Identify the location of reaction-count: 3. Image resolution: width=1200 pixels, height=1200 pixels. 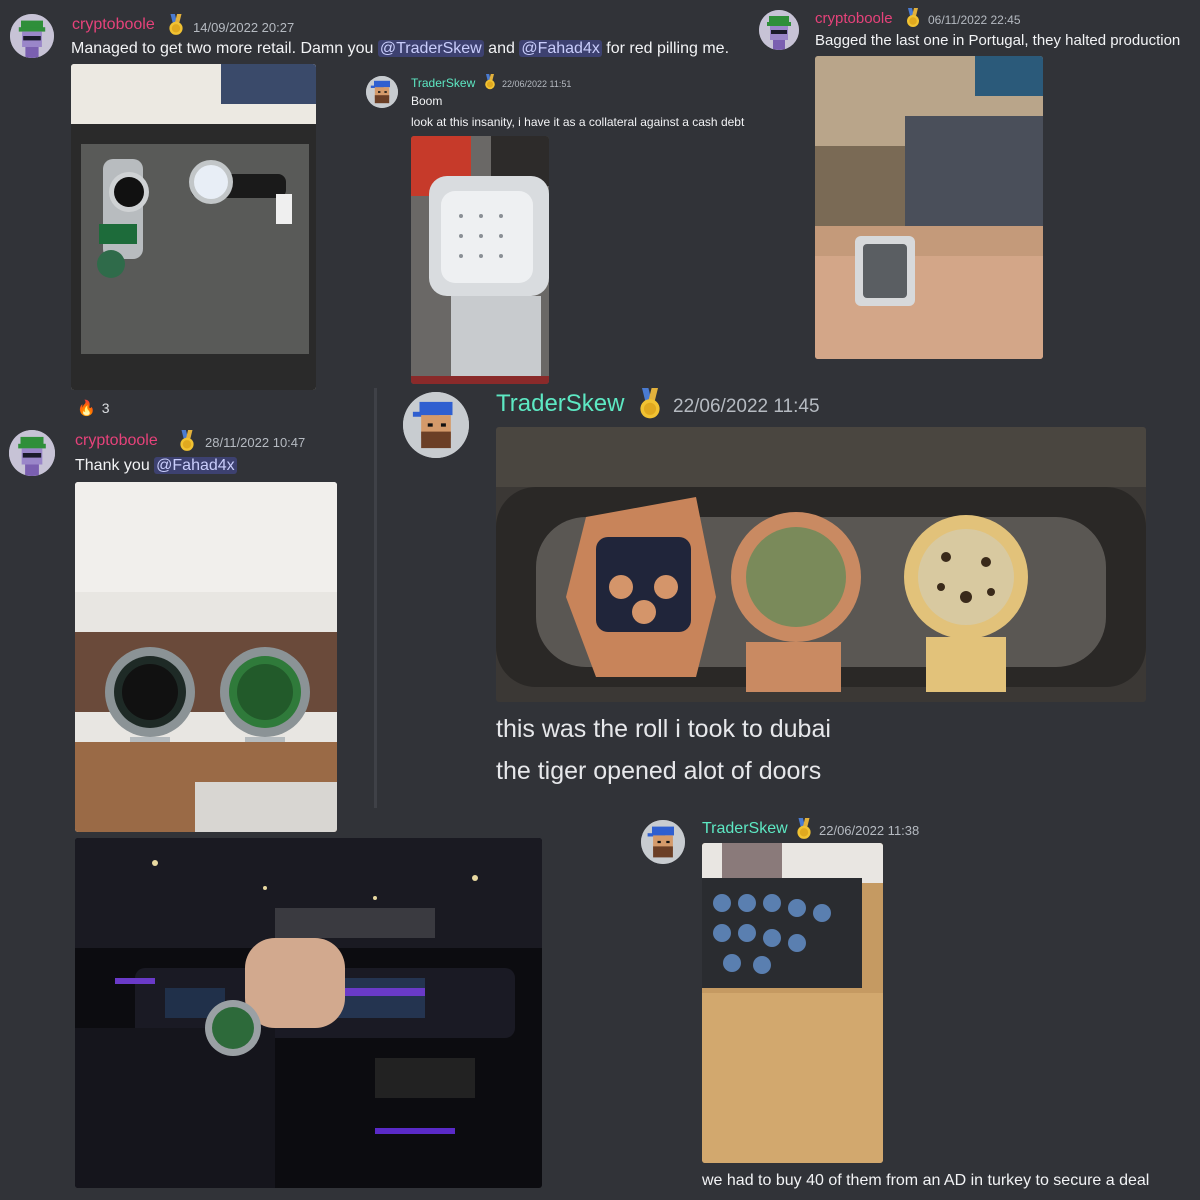
(105, 408).